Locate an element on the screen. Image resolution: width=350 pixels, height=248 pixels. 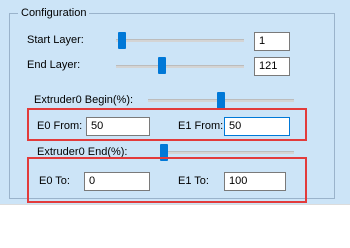
panel-divider is located at coordinates (175, 204).